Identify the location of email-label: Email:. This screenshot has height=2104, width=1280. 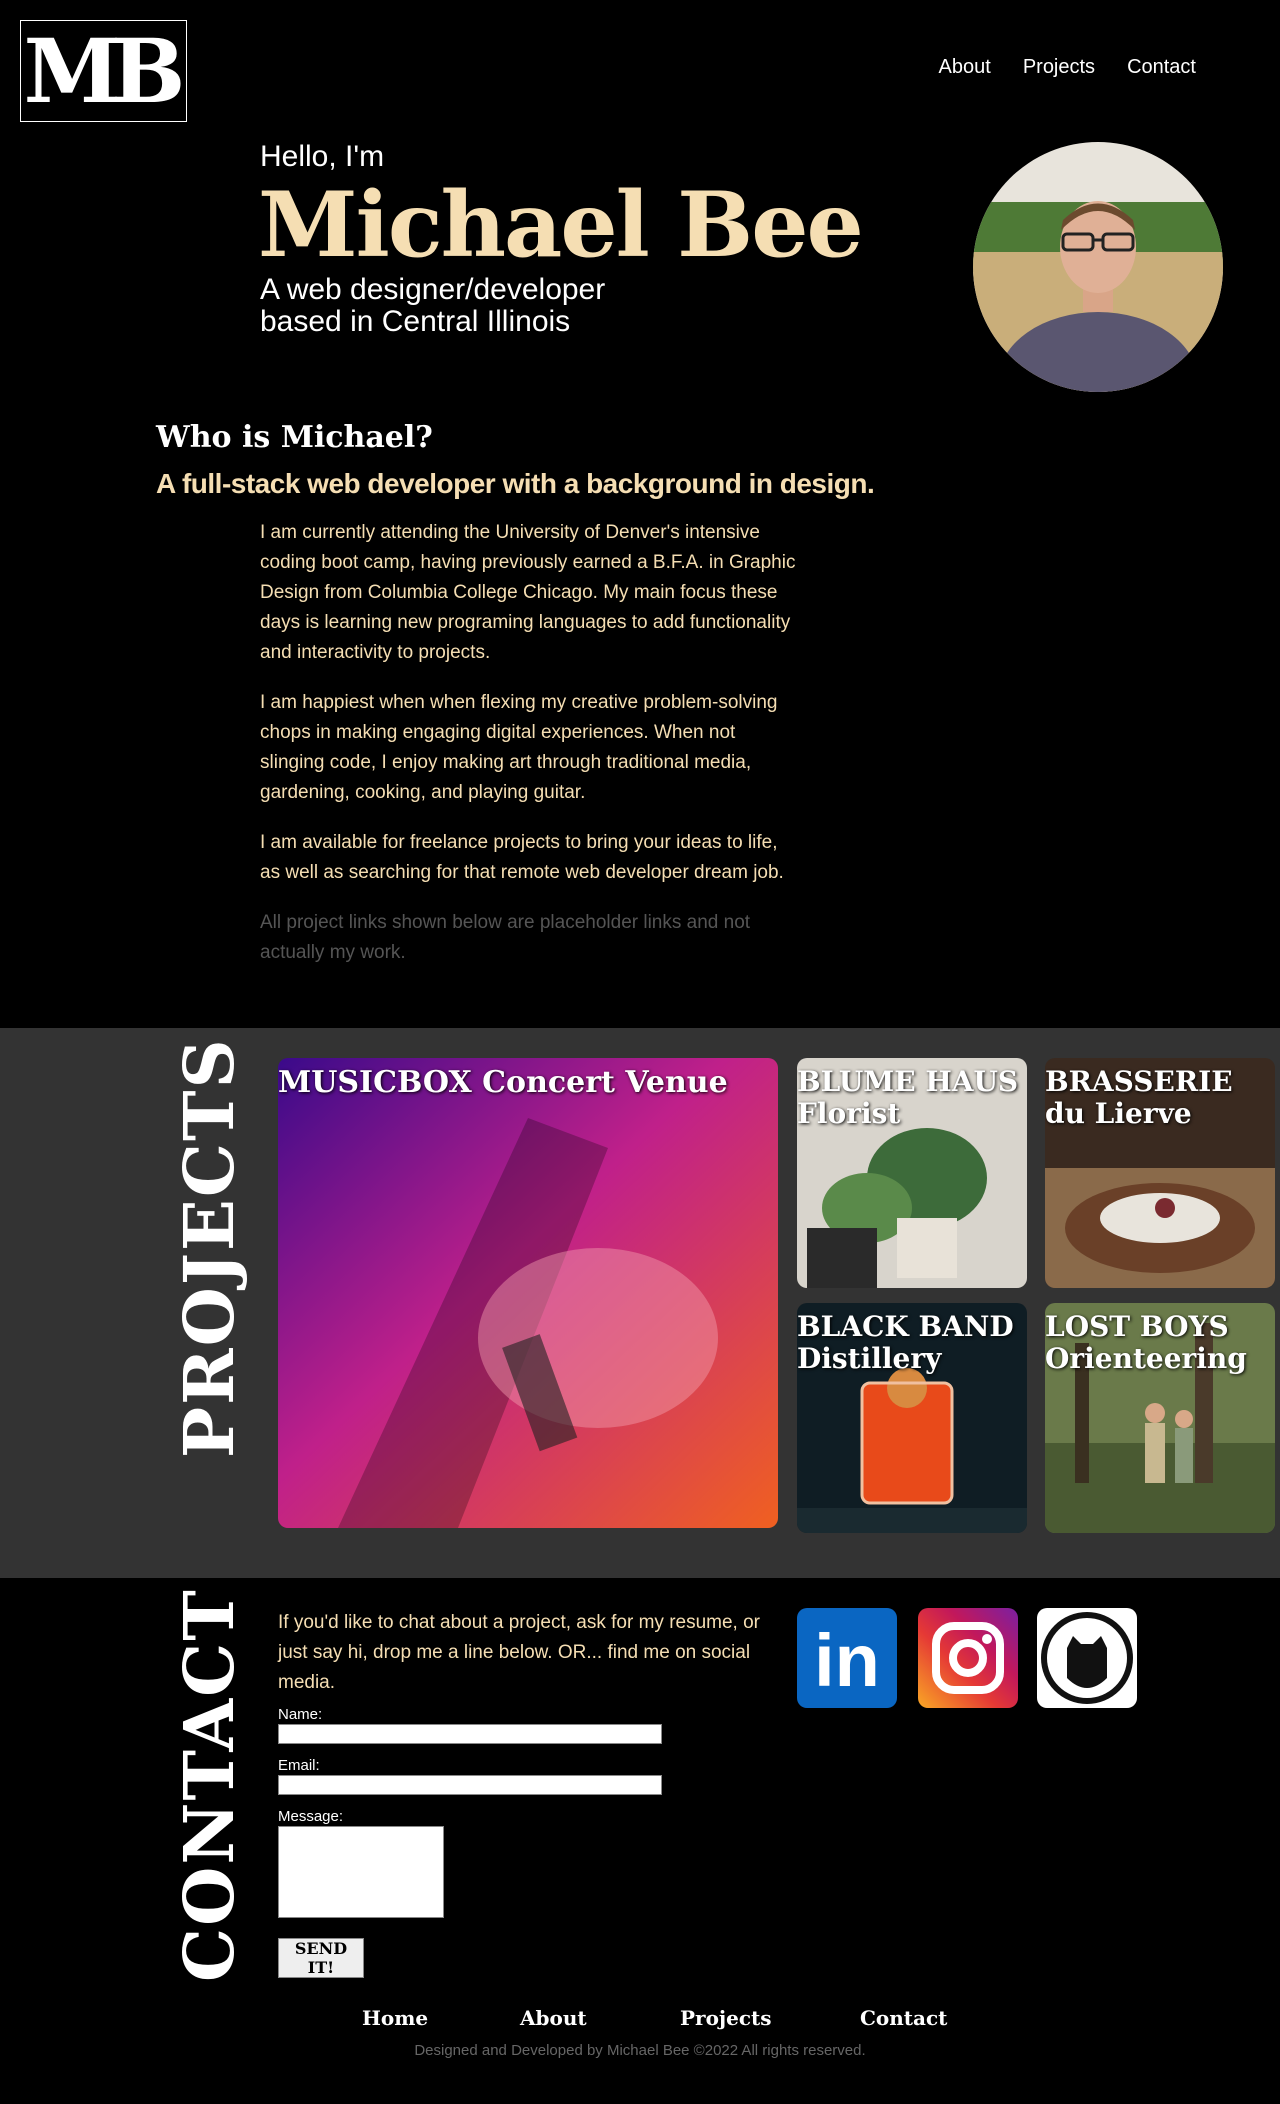
(299, 1765).